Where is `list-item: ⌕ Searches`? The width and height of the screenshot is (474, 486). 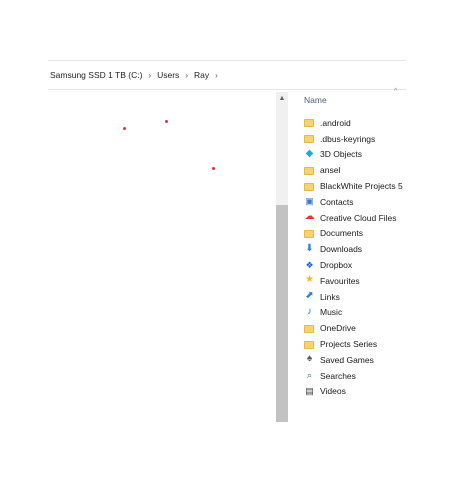 list-item: ⌕ Searches is located at coordinates (356, 376).